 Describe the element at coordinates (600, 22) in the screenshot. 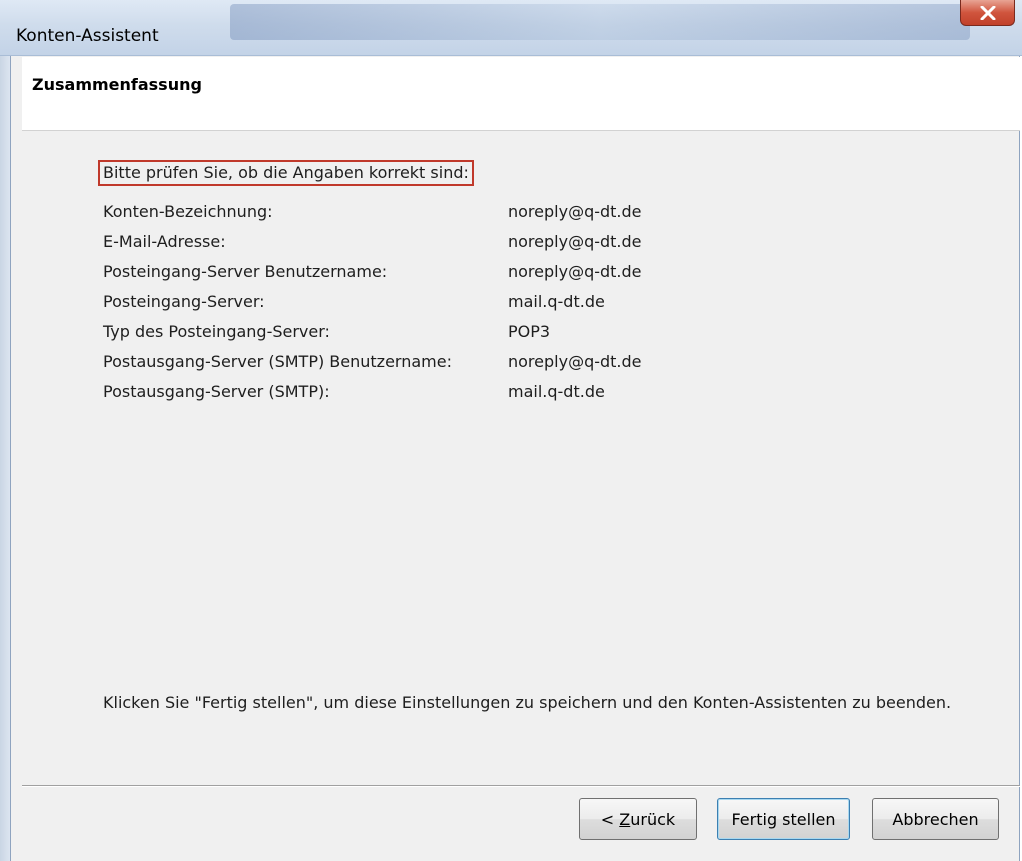

I see `title-bar-glow` at that location.